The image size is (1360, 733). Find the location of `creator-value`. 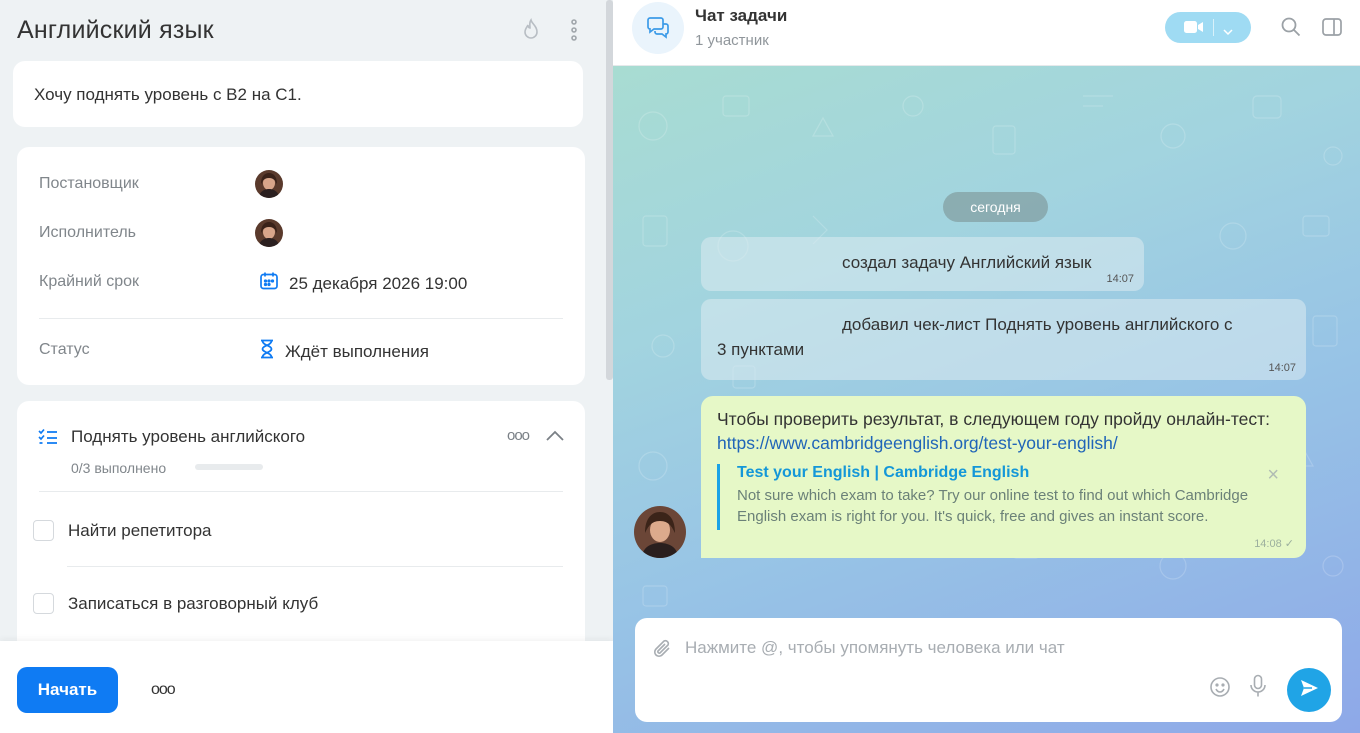

creator-value is located at coordinates (269, 184).